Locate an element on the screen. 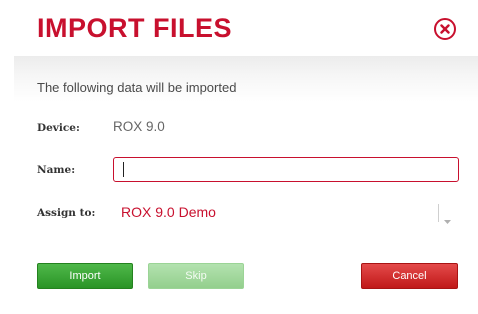  cancel-button: Cancel is located at coordinates (409, 276).